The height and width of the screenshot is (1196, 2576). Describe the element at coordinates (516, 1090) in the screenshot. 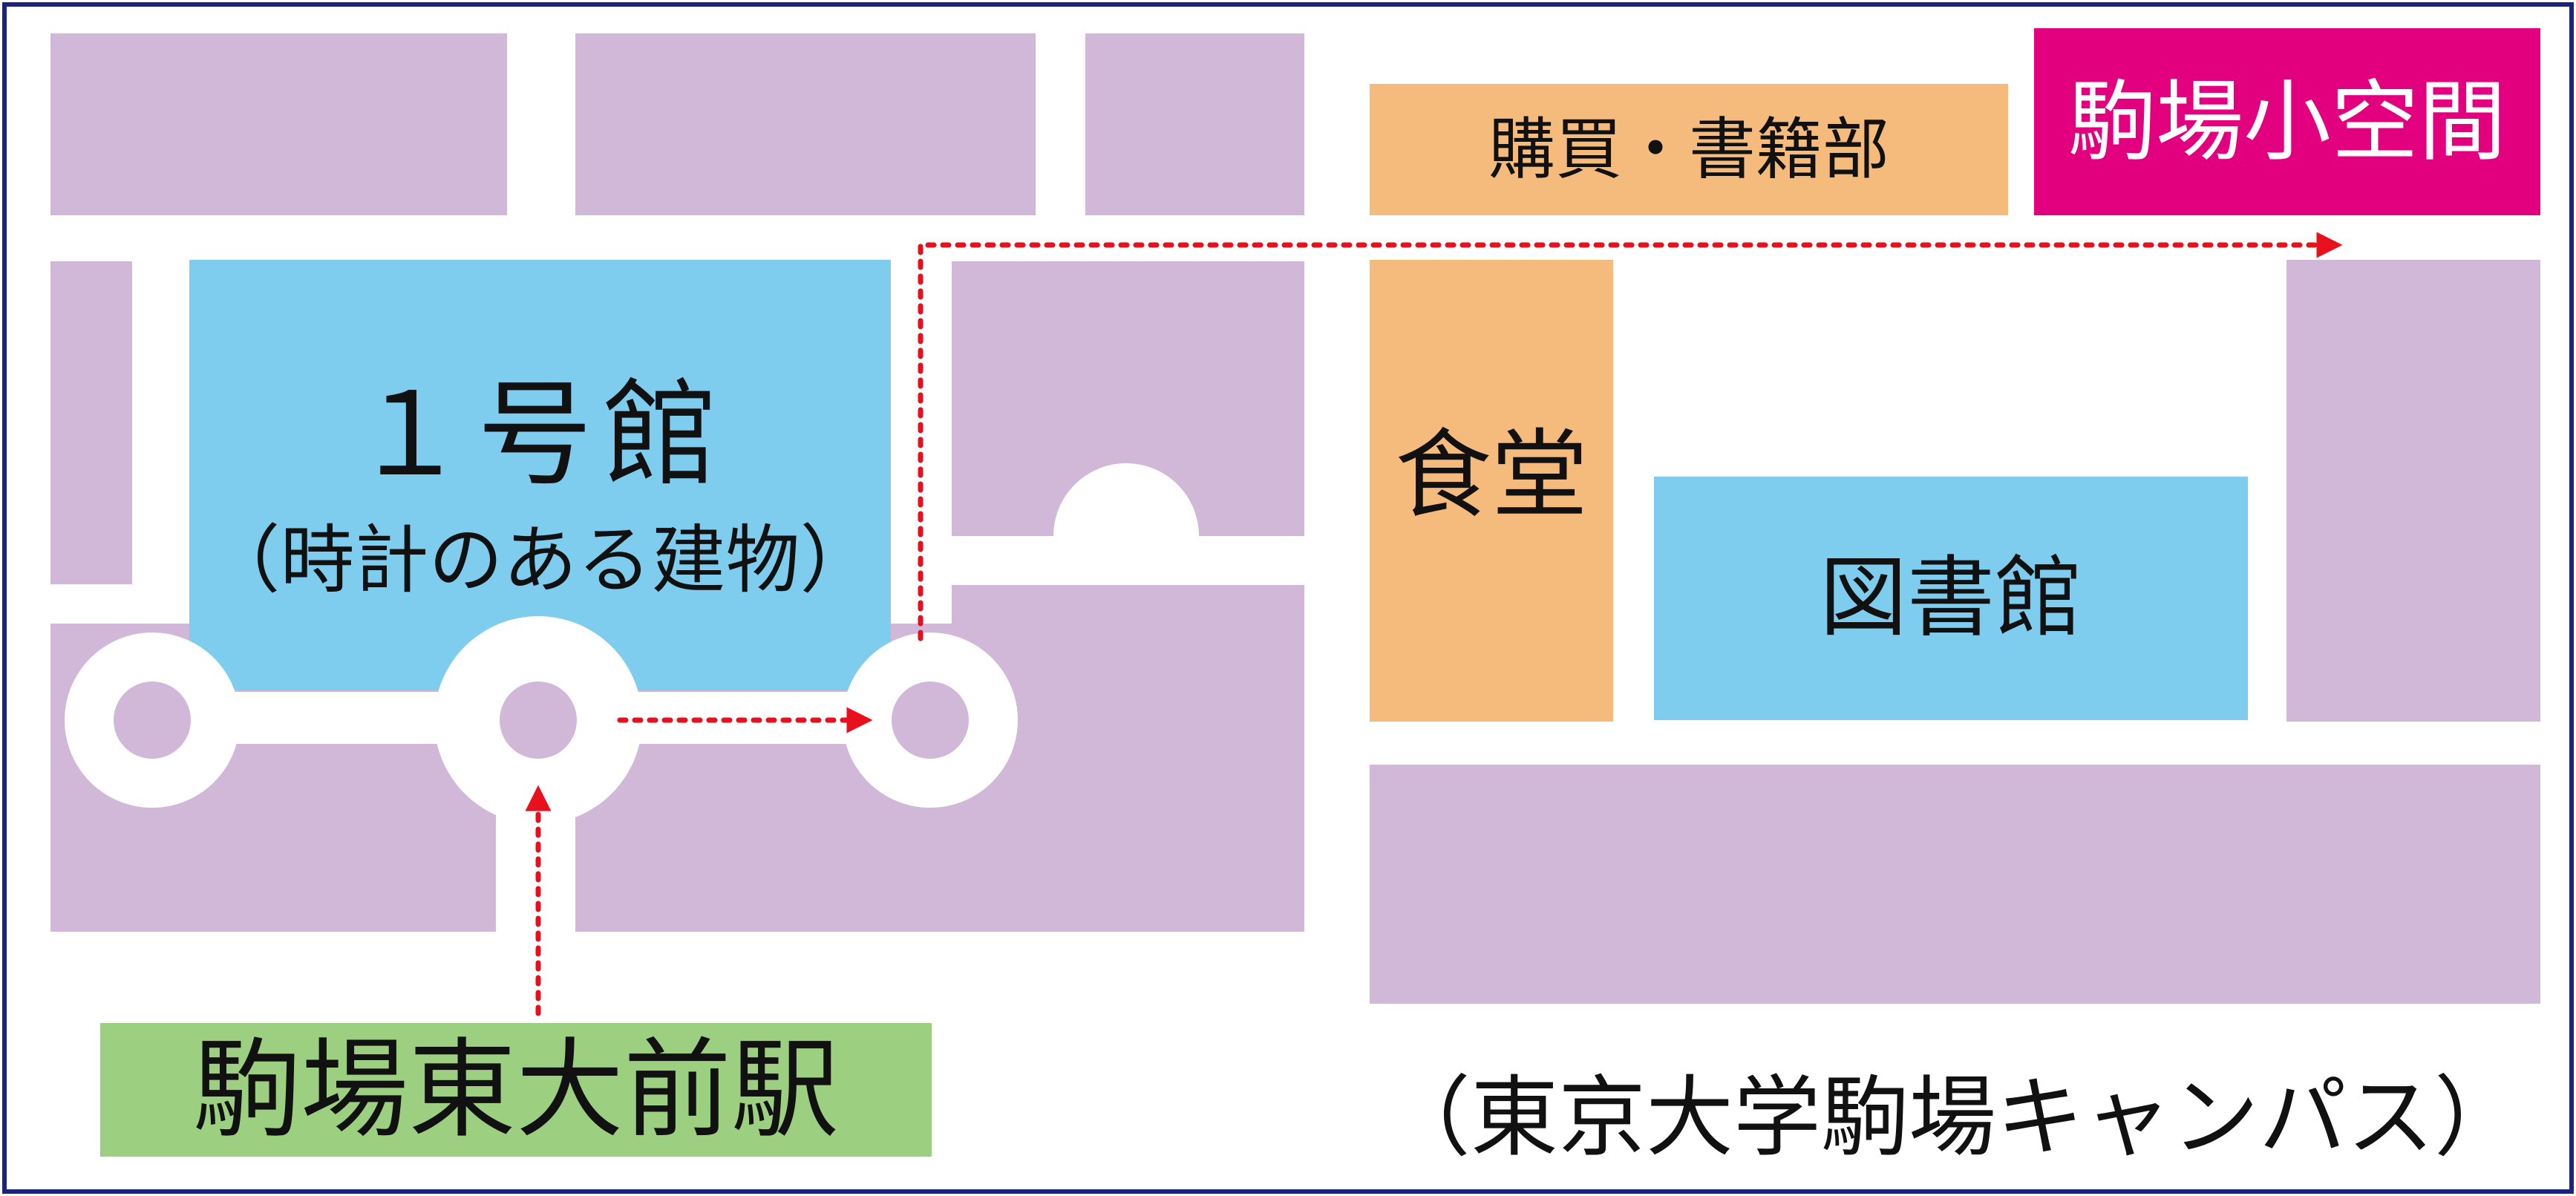

I see `station-label: 駒場東大前駅` at that location.